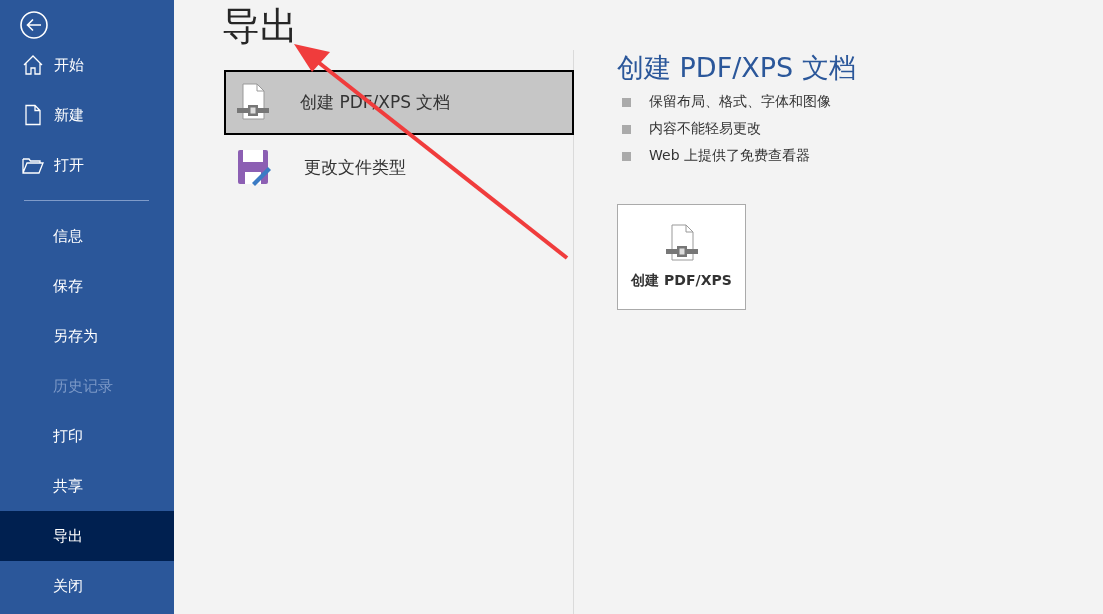 This screenshot has width=1103, height=614. What do you see at coordinates (87, 165) in the screenshot?
I see `sidebar-item: 打开` at bounding box center [87, 165].